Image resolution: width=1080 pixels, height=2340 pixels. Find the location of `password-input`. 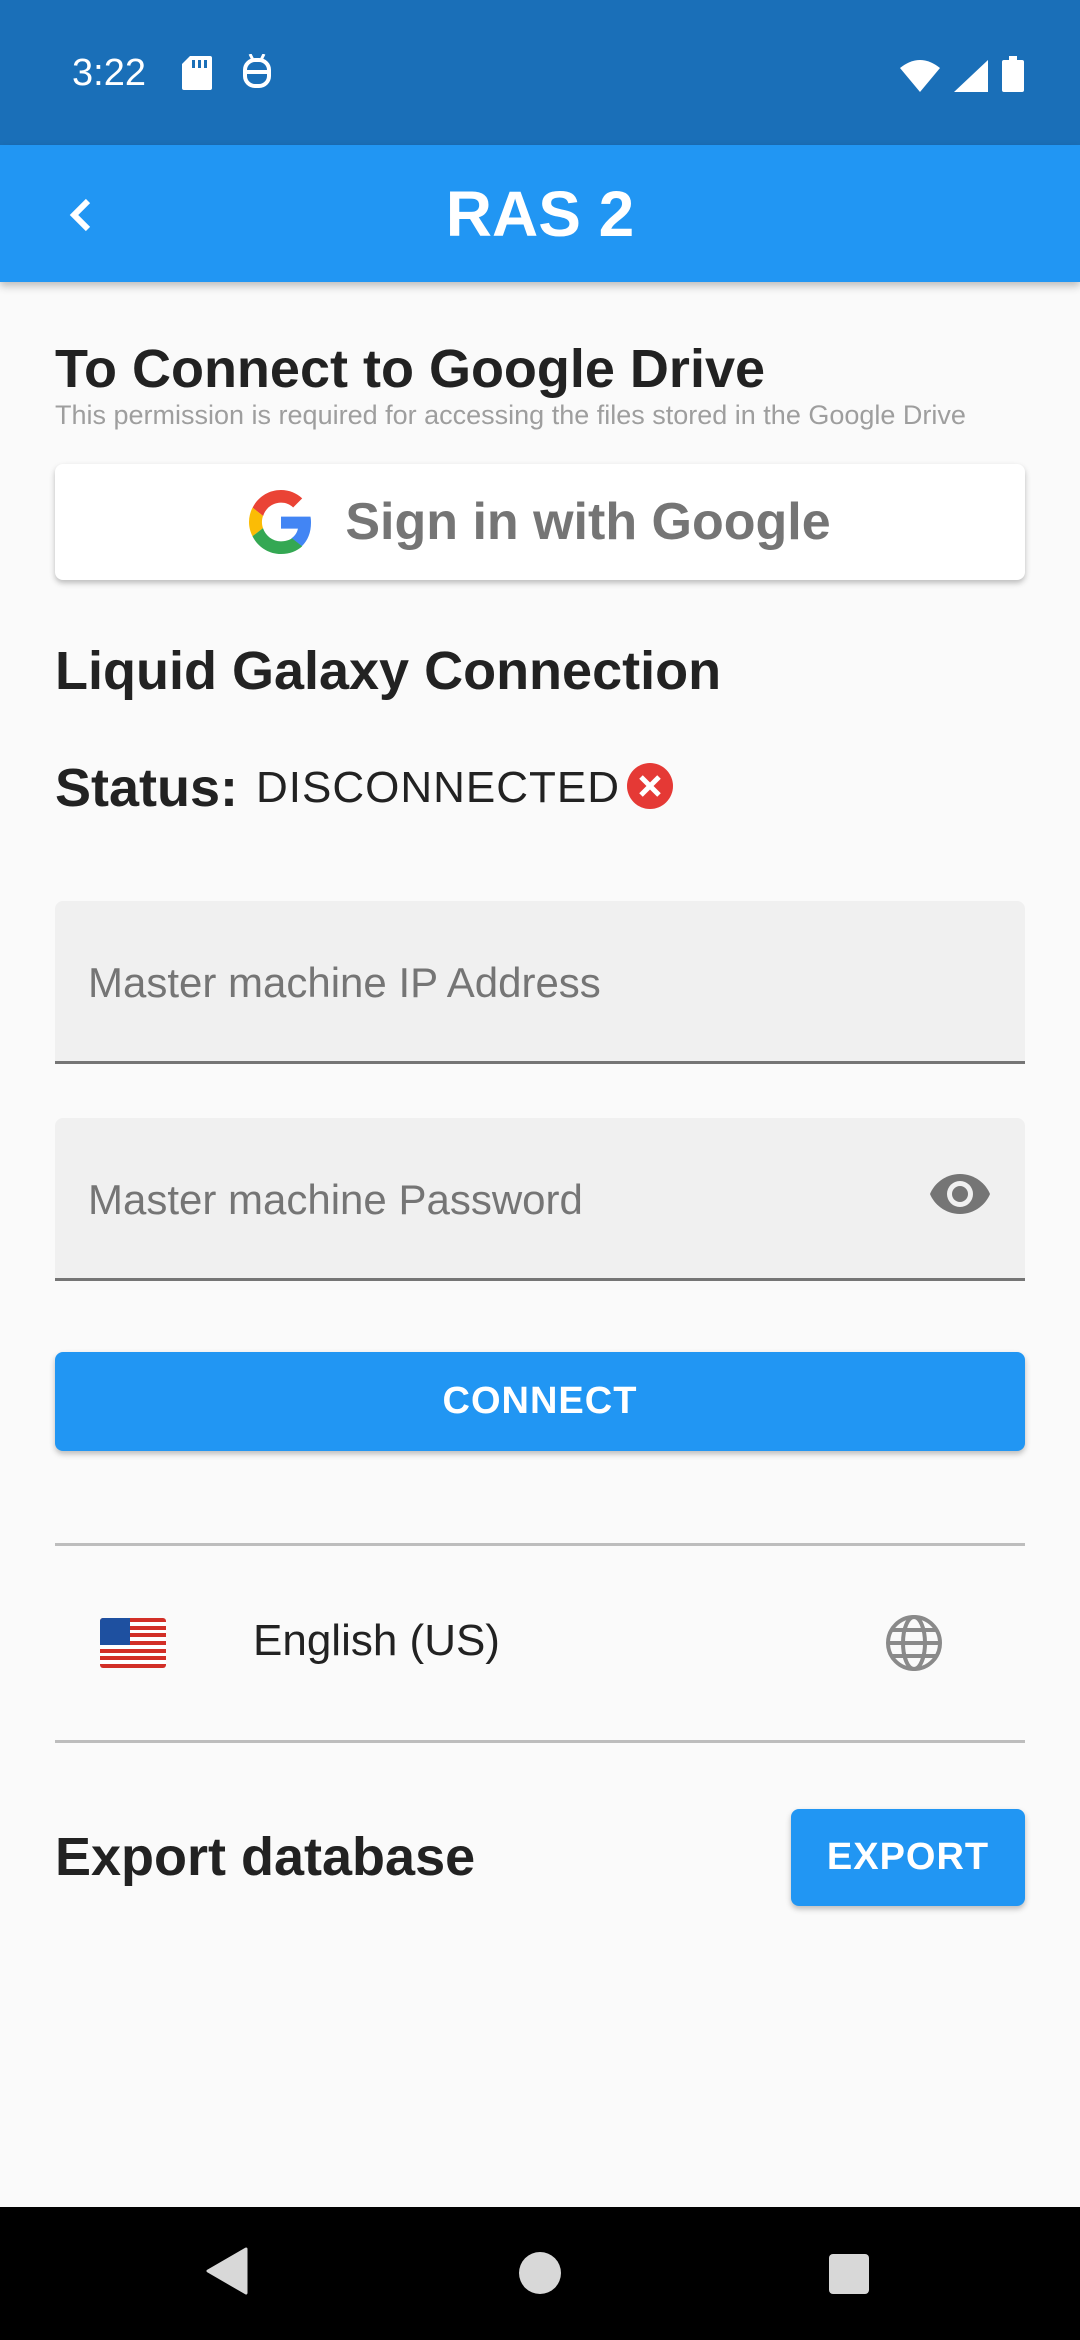

password-input is located at coordinates (503, 1200).